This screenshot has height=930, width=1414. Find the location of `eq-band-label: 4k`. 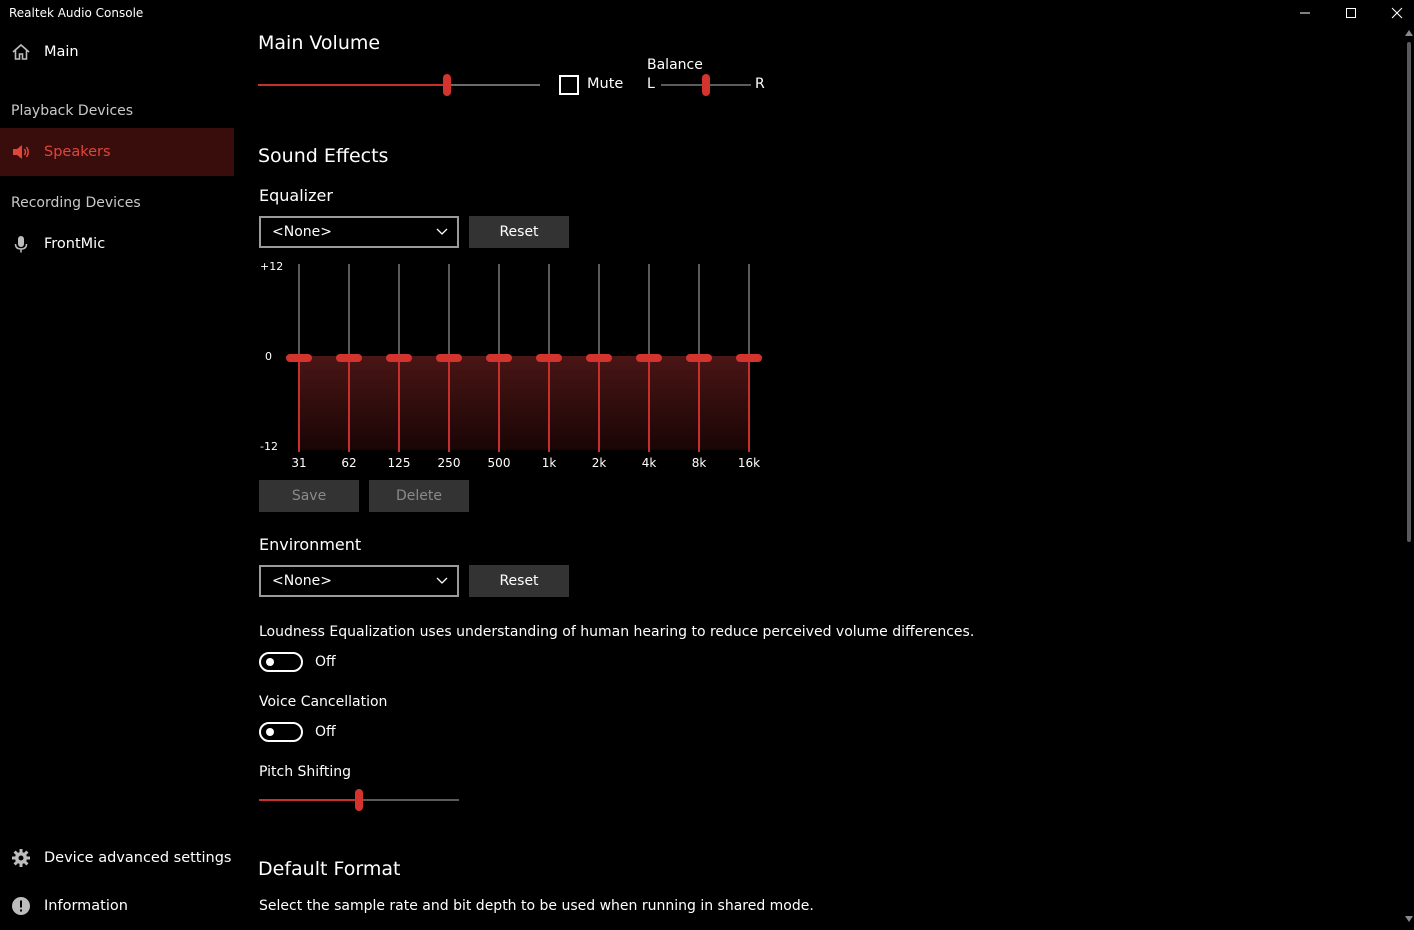

eq-band-label: 4k is located at coordinates (649, 463).